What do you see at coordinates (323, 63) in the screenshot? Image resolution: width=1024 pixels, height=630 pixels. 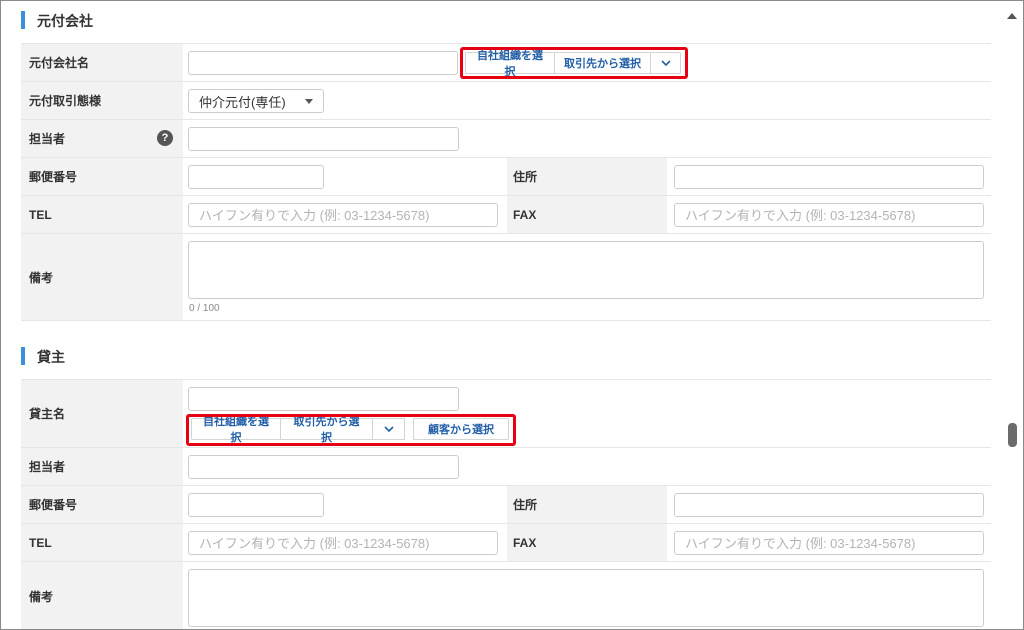 I see `company-name-input` at bounding box center [323, 63].